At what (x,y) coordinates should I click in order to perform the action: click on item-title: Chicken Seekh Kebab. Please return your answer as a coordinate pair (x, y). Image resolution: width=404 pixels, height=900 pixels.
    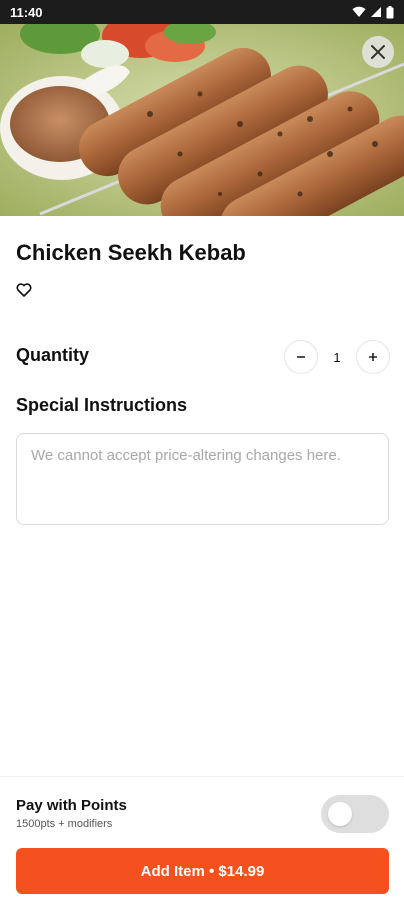
    Looking at the image, I should click on (131, 252).